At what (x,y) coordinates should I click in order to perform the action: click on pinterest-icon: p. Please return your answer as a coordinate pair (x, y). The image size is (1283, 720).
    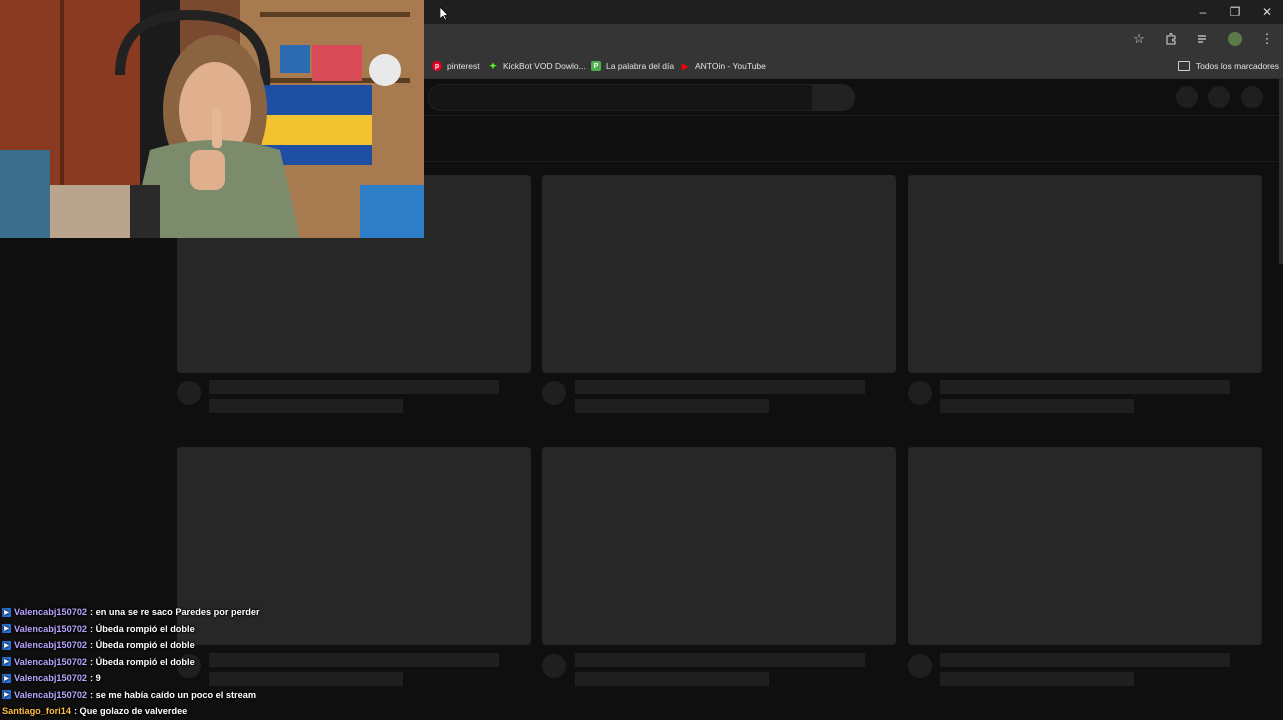
    Looking at the image, I should click on (437, 66).